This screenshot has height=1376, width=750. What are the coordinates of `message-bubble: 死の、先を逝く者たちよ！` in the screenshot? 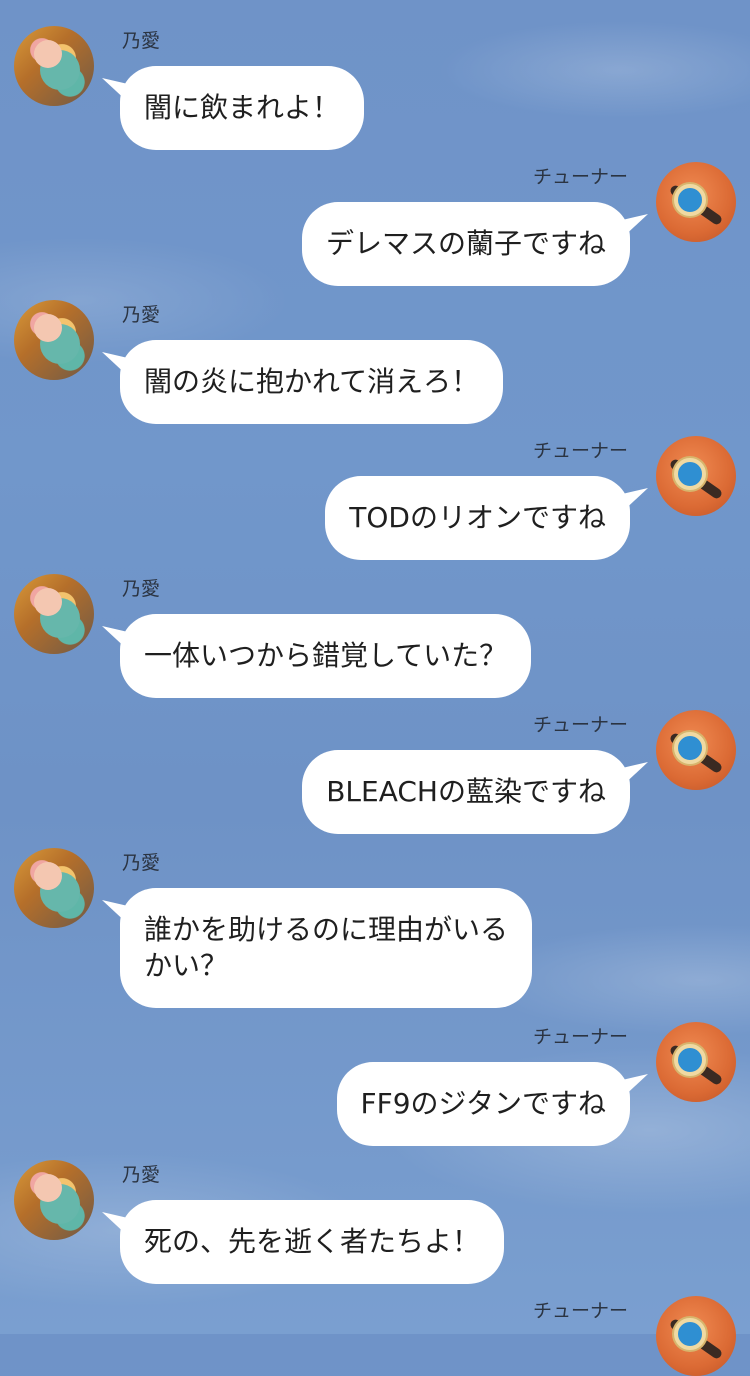 It's located at (312, 1242).